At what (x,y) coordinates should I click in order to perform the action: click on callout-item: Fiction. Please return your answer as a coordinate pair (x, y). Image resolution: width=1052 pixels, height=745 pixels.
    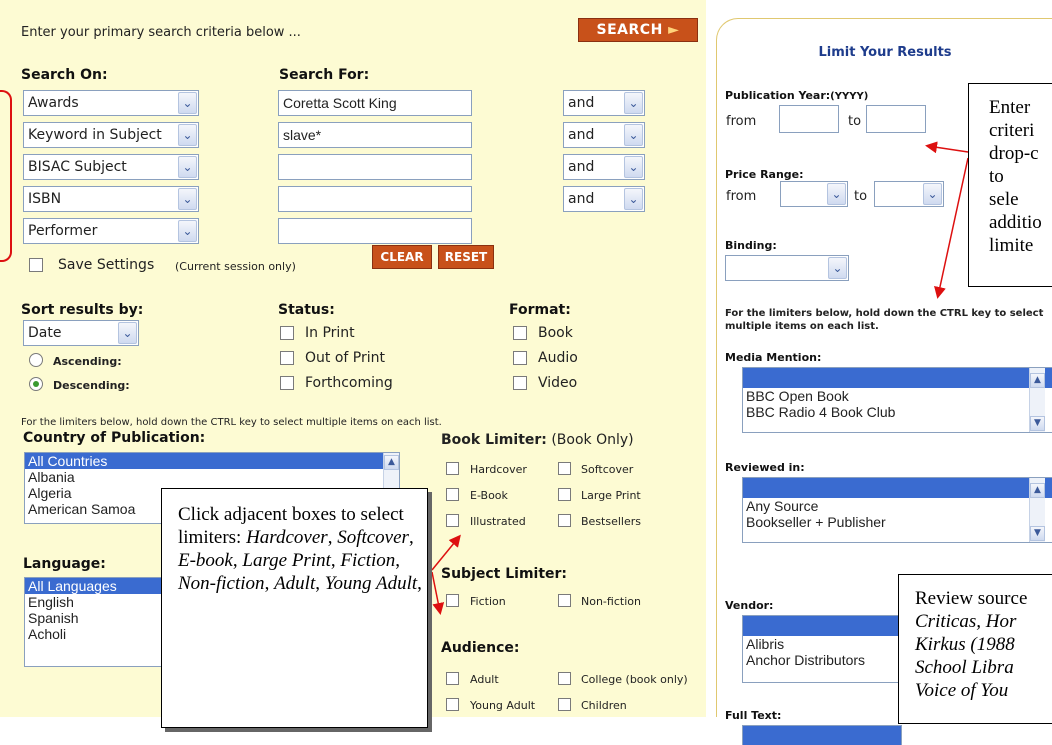
    Looking at the image, I should click on (368, 560).